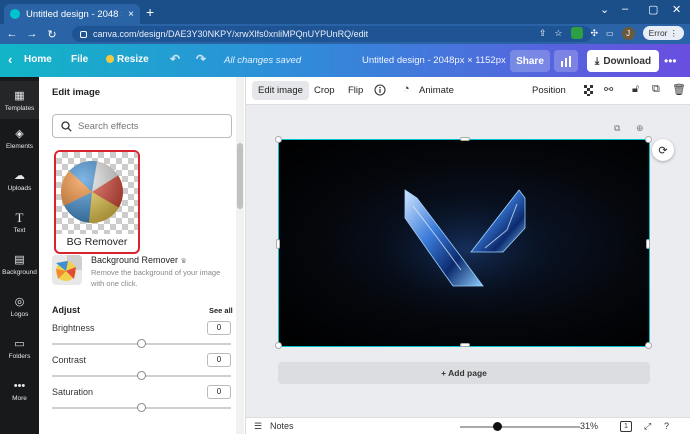  I want to click on file-menu-button: File, so click(79, 59).